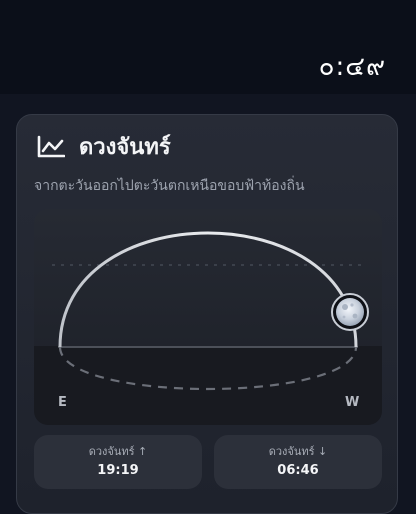  I want to click on east-label: E, so click(62, 402).